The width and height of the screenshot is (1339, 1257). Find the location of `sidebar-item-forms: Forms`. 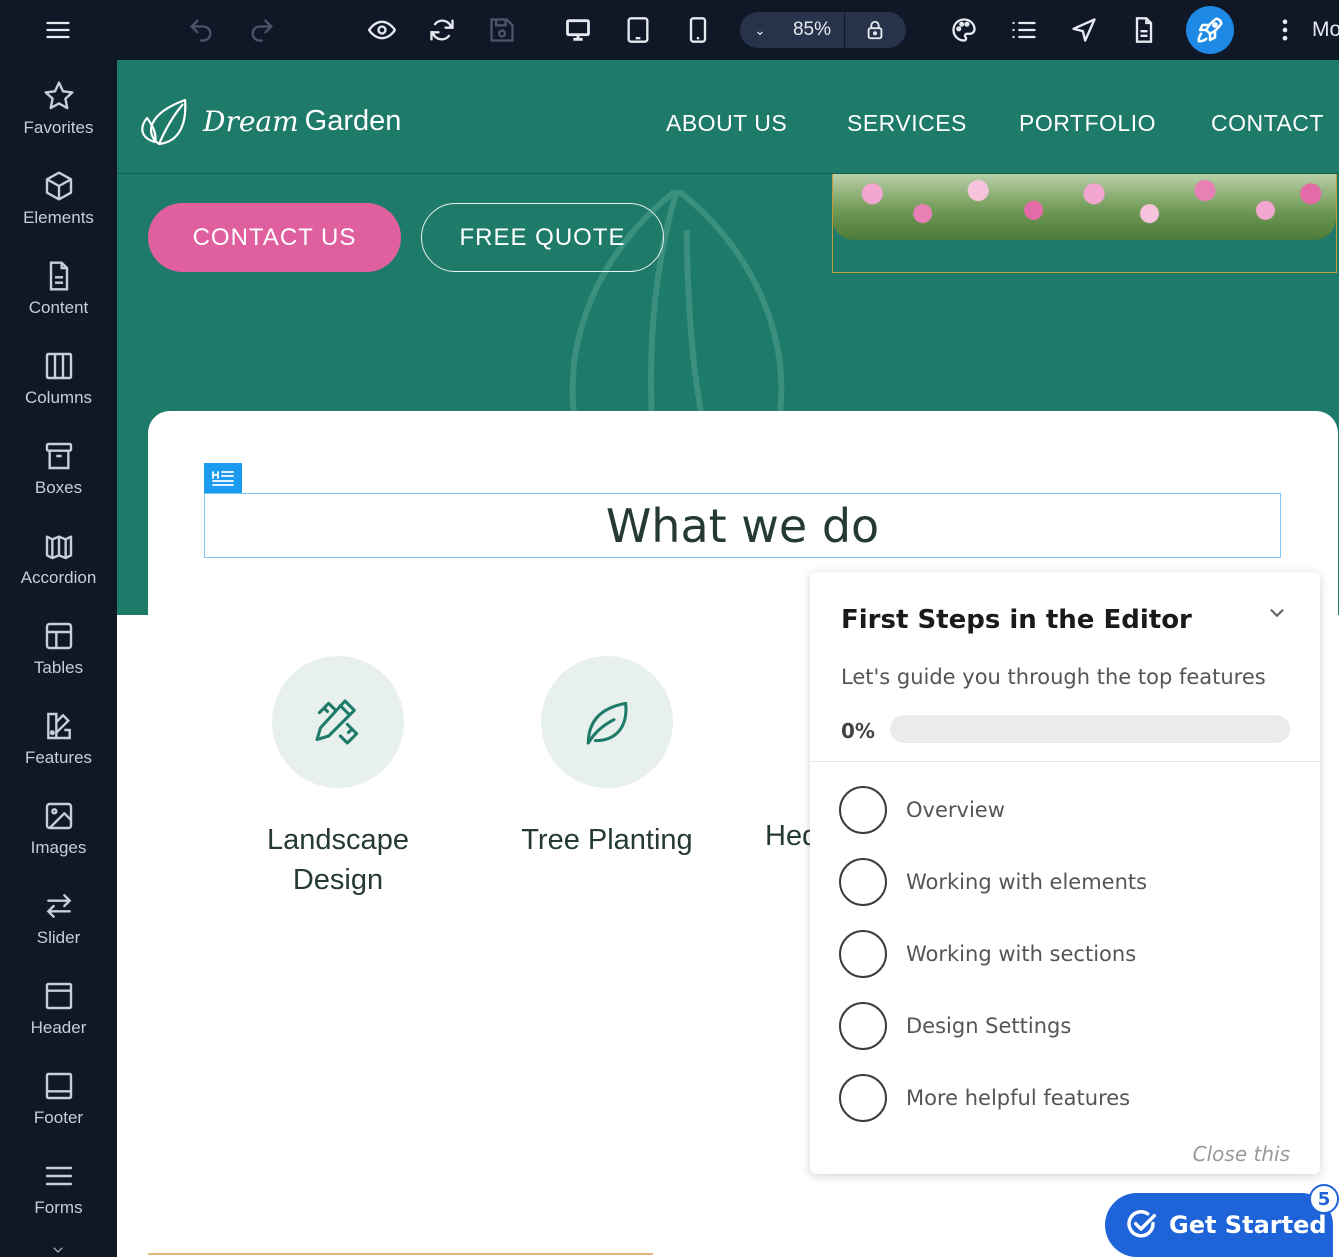

sidebar-item-forms: Forms is located at coordinates (58, 1183).